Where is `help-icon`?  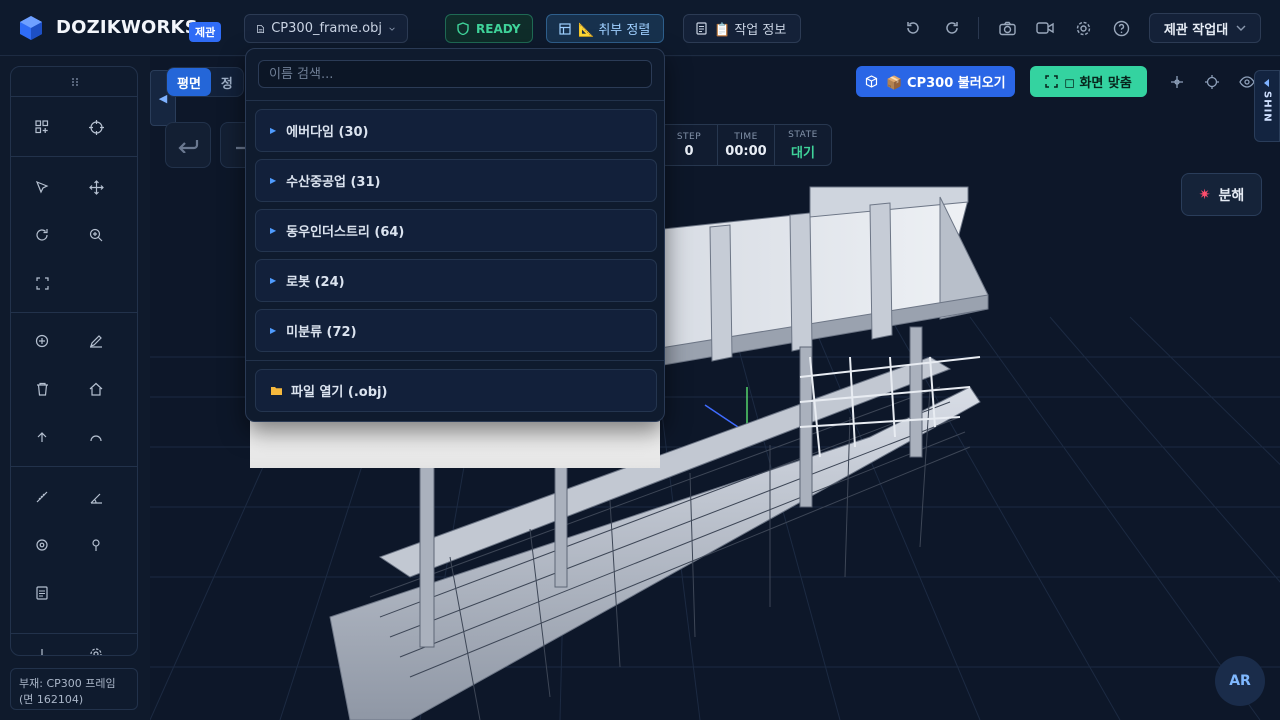
help-icon is located at coordinates (1121, 28).